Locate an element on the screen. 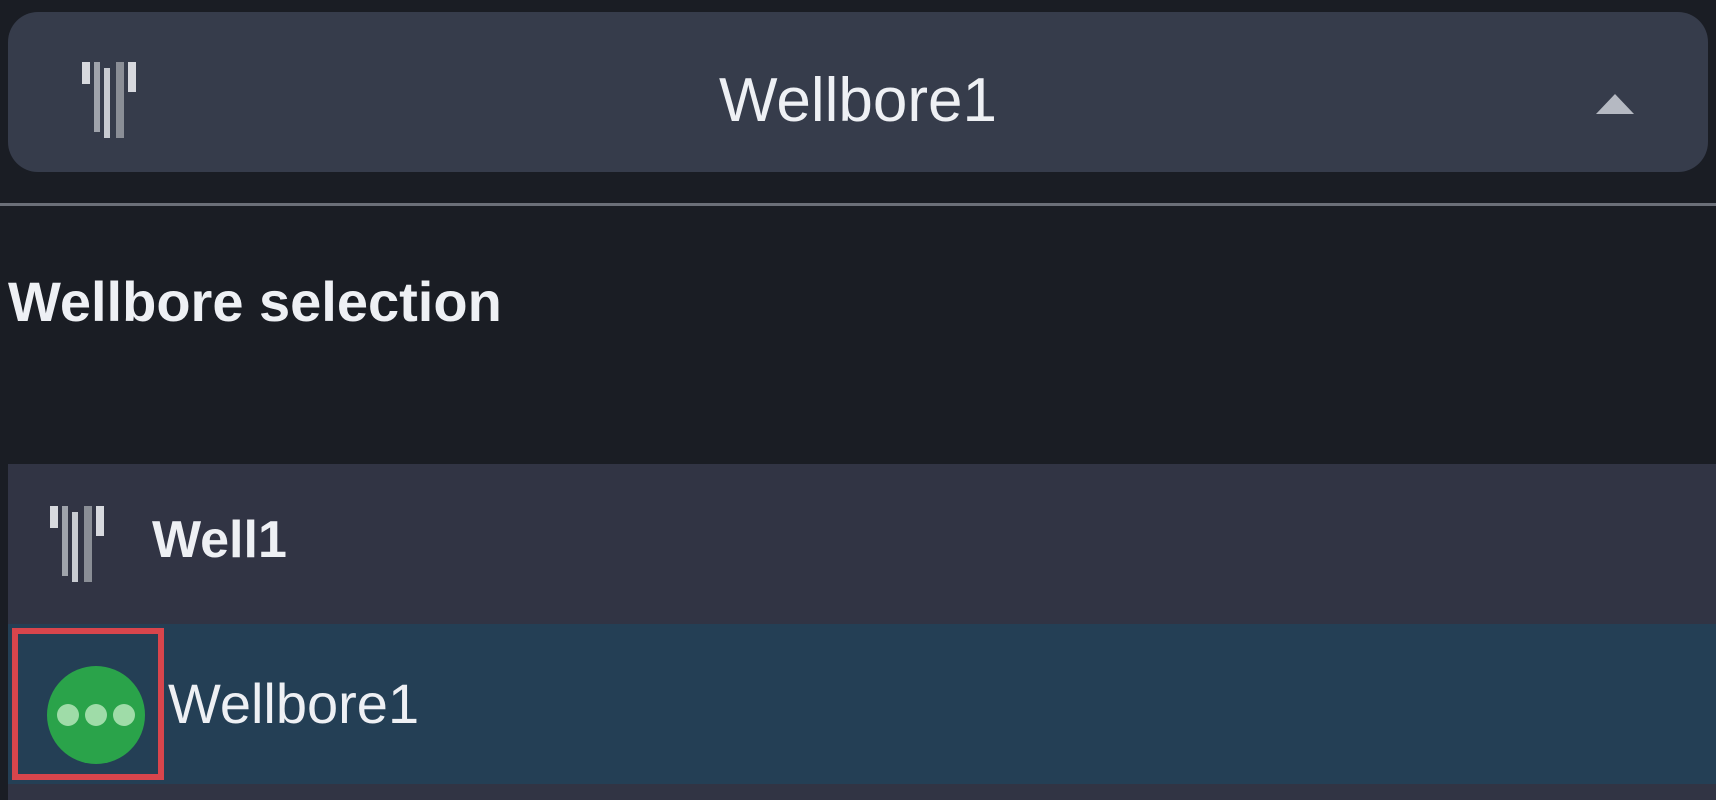  wellbore-label: Wellbore1 is located at coordinates (294, 703).